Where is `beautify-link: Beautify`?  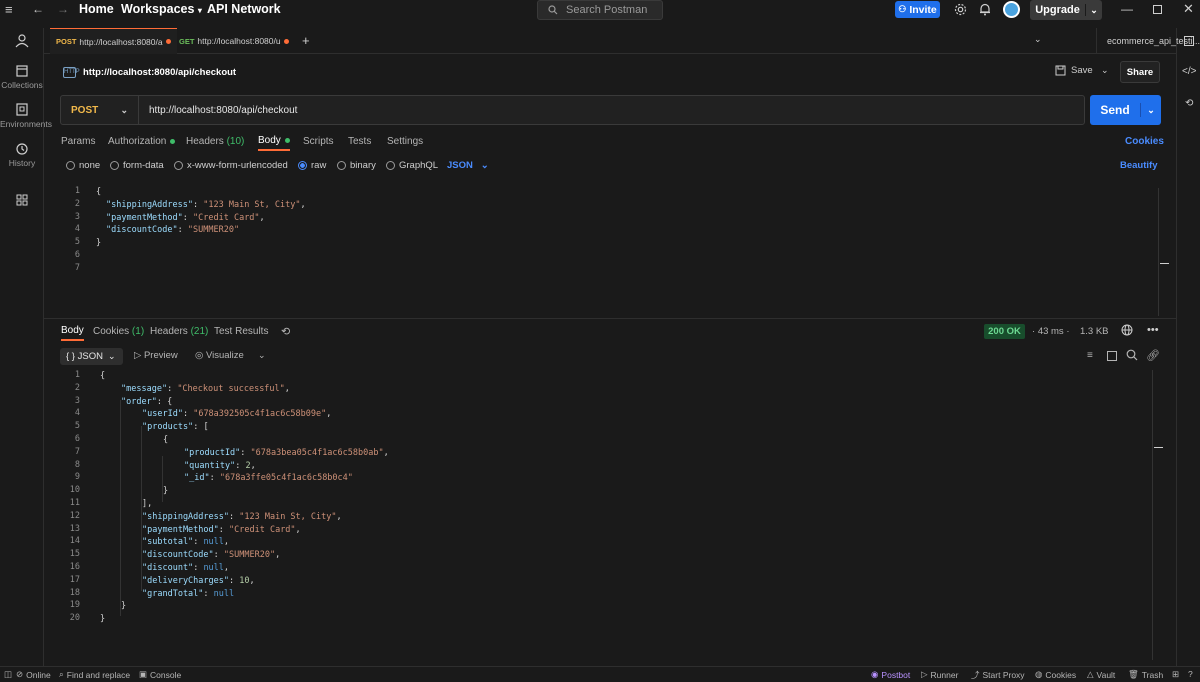 beautify-link: Beautify is located at coordinates (1138, 165).